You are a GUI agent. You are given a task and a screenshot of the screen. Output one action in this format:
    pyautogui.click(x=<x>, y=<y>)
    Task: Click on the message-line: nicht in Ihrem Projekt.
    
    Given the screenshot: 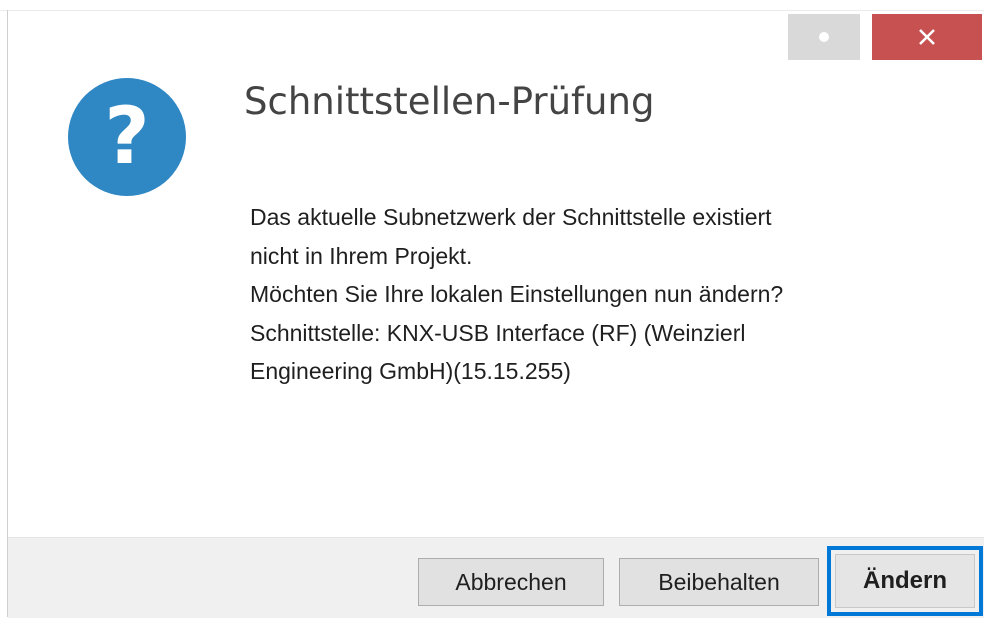 What is the action you would take?
    pyautogui.click(x=361, y=255)
    